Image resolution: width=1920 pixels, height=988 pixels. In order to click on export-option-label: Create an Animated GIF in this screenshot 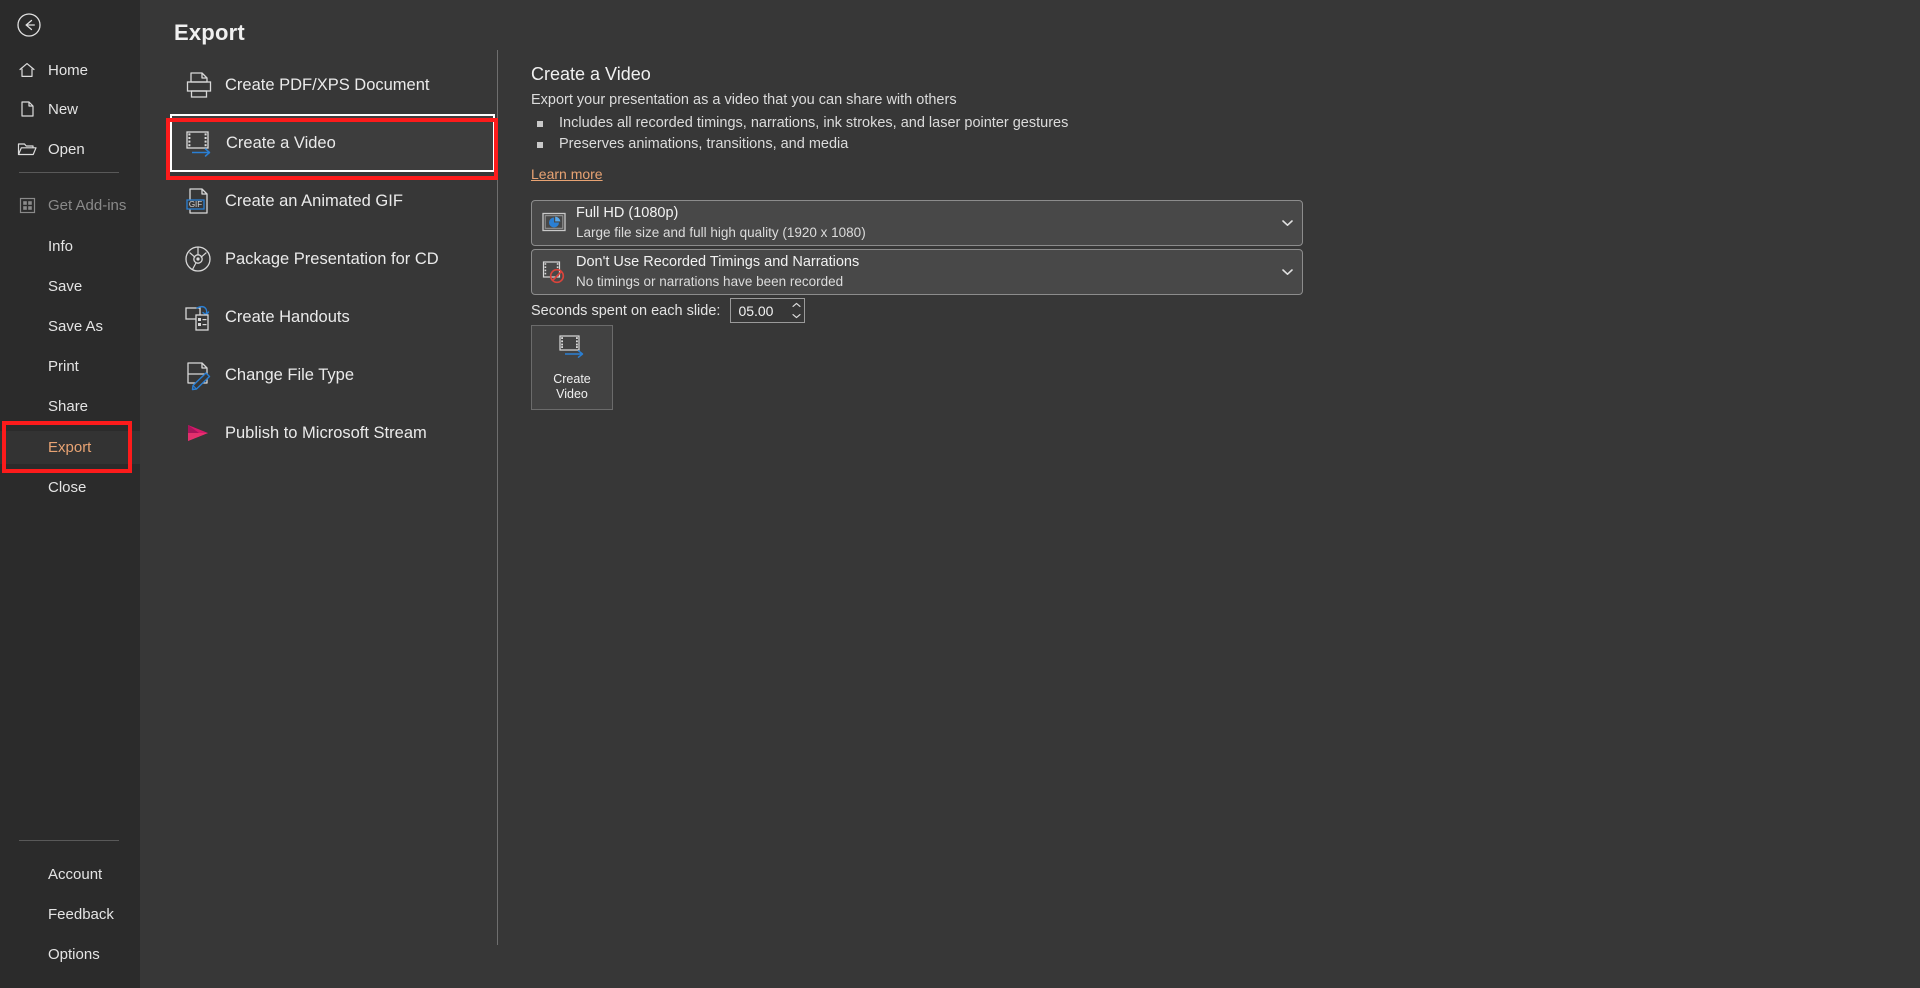, I will do `click(314, 200)`.